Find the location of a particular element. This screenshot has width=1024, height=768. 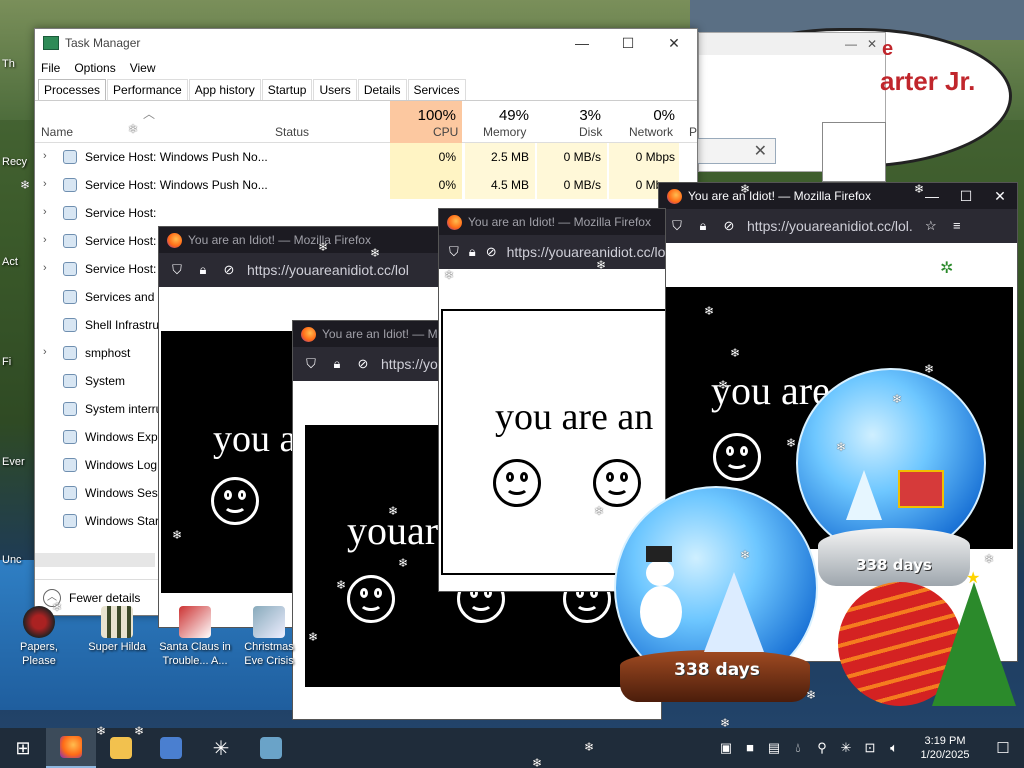

tray-app-icon: ■ is located at coordinates (750, 748).